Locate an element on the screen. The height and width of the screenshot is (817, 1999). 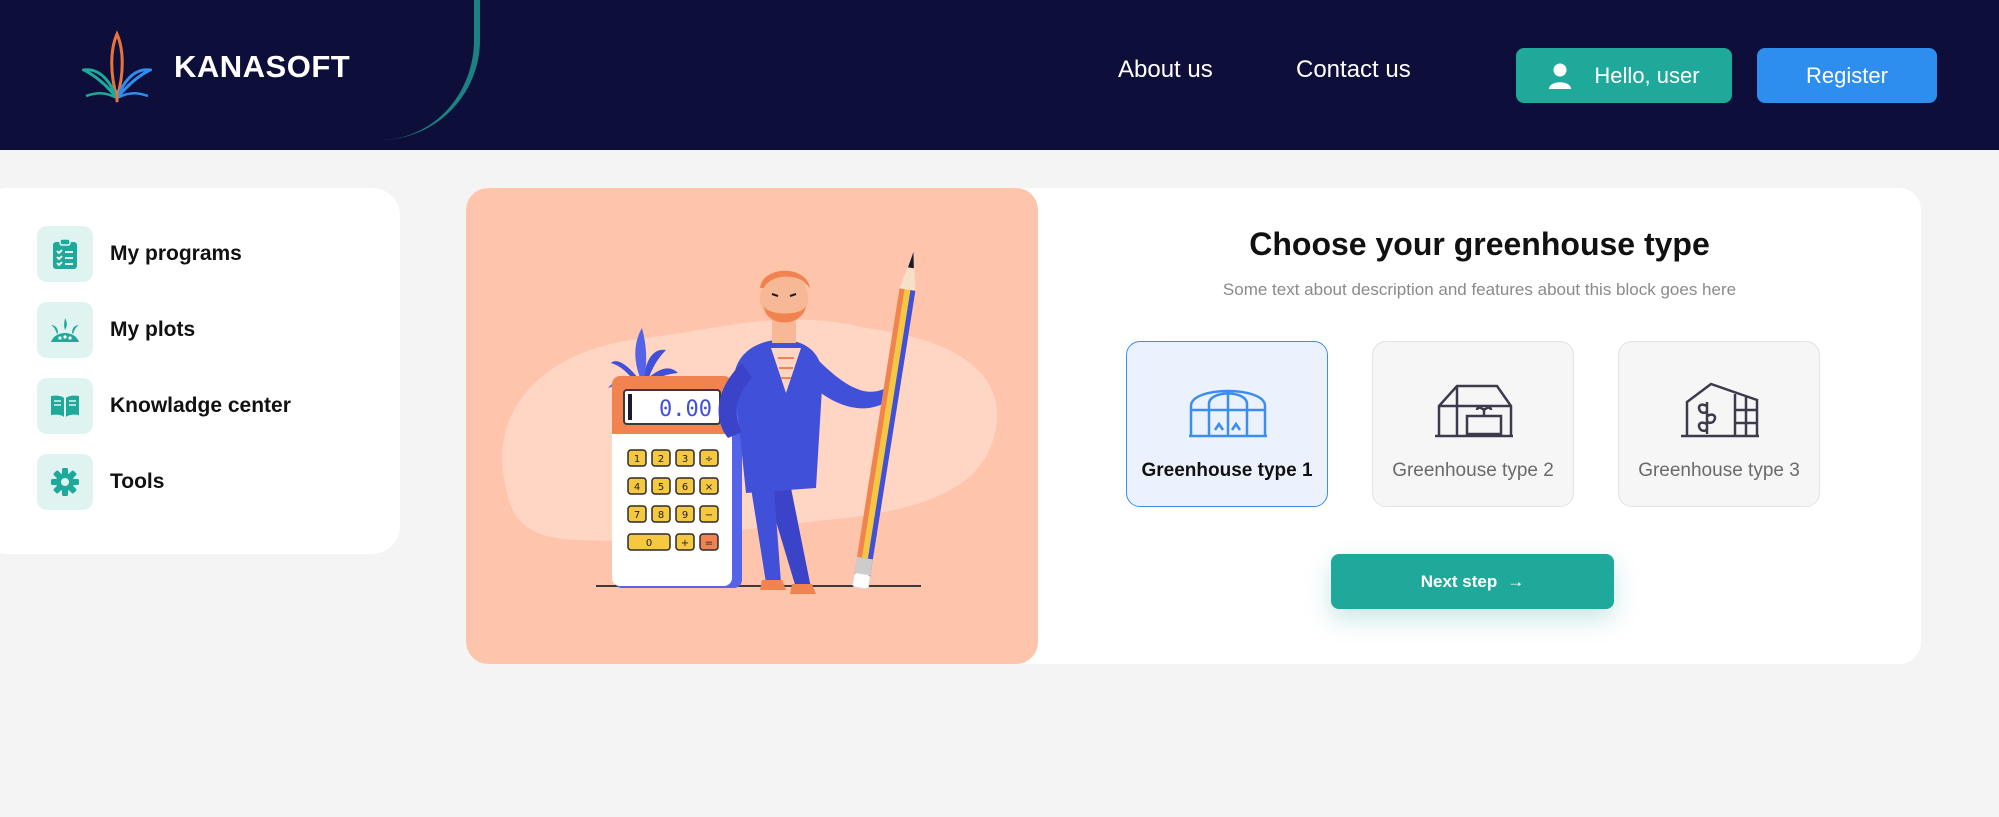
calculator-key-label: + is located at coordinates (685, 543).